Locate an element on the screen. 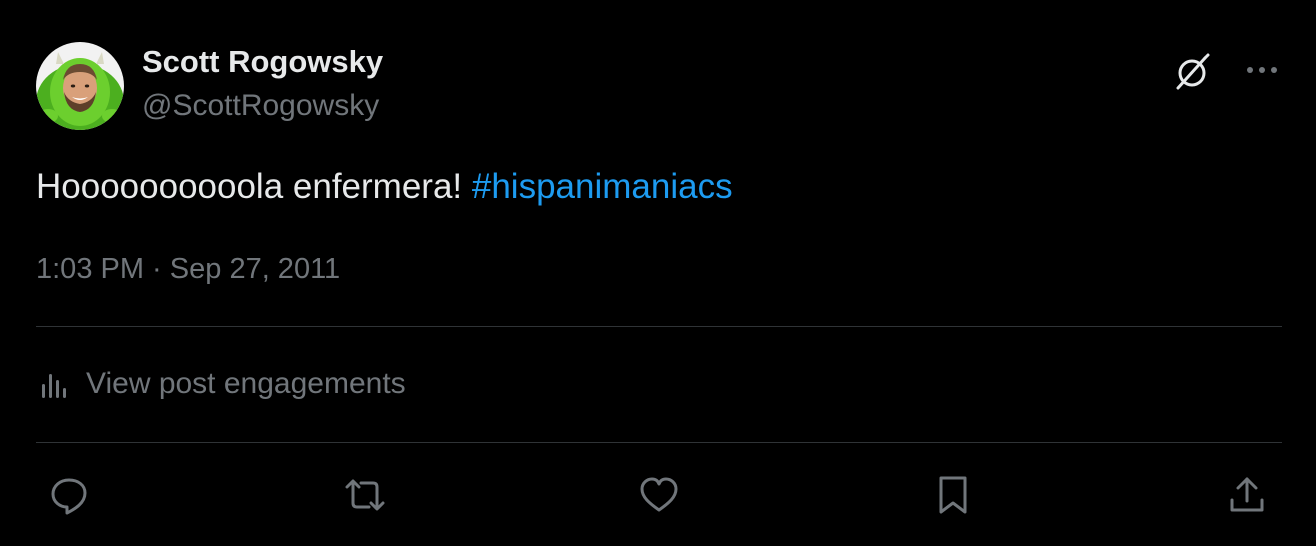 The height and width of the screenshot is (546, 1316). profile-photo is located at coordinates (80, 86).